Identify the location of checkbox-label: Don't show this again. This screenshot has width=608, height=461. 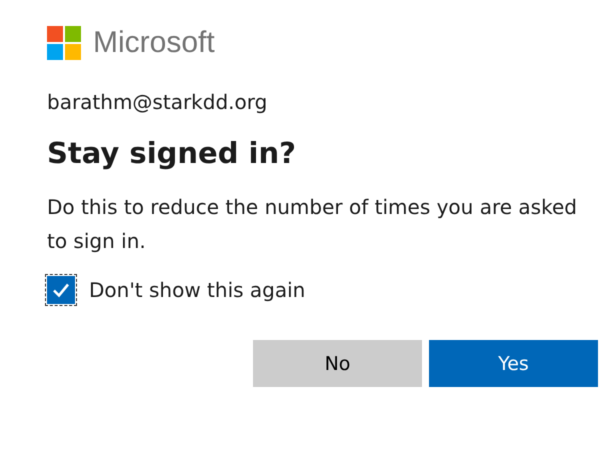
(197, 290).